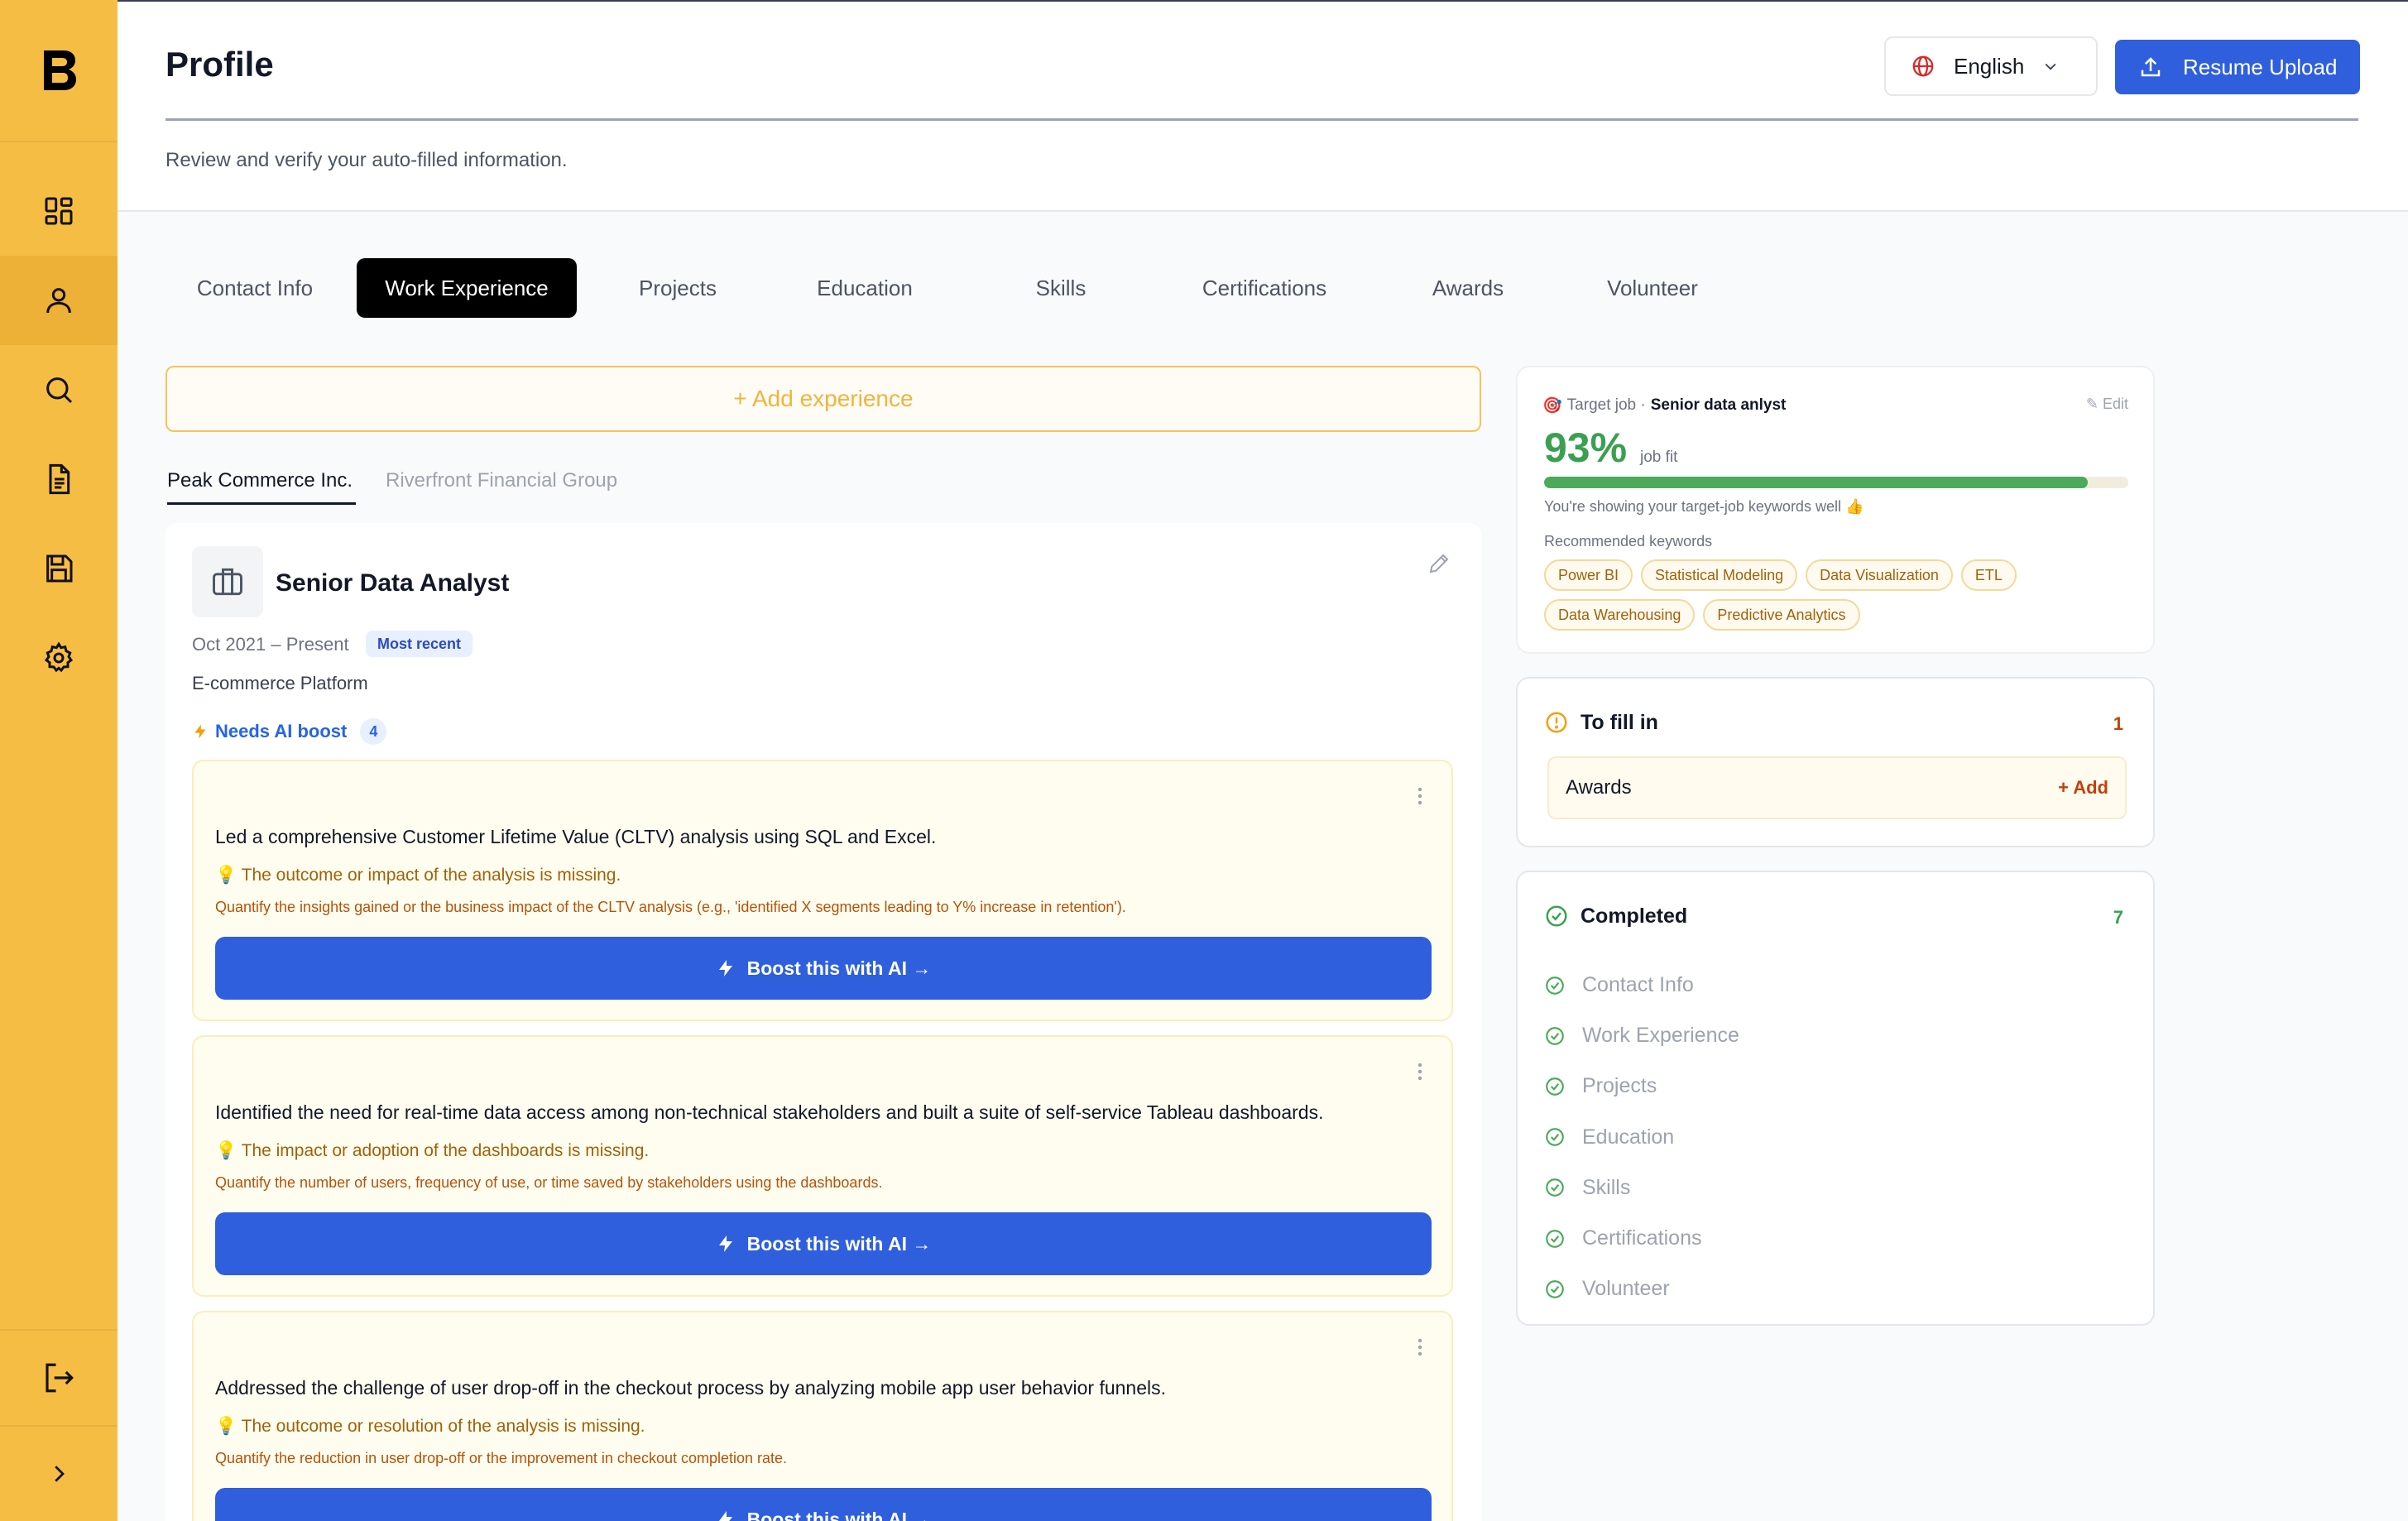 Image resolution: width=2408 pixels, height=1521 pixels. Describe the element at coordinates (1664, 405) in the screenshot. I see `target-job-header: 🎯 Target job · Senior data anlyst` at that location.